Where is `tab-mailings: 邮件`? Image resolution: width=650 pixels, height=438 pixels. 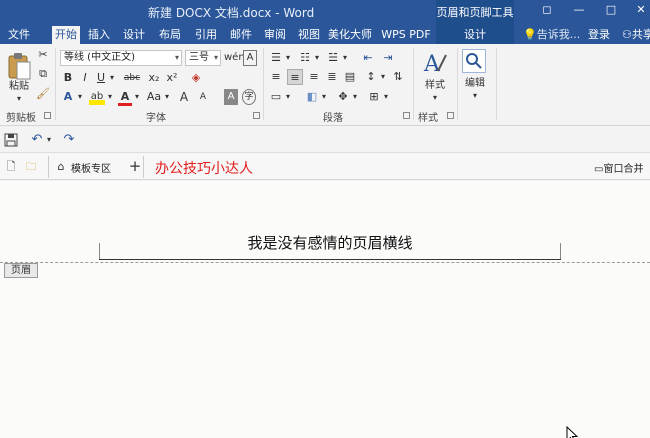 tab-mailings: 邮件 is located at coordinates (241, 35).